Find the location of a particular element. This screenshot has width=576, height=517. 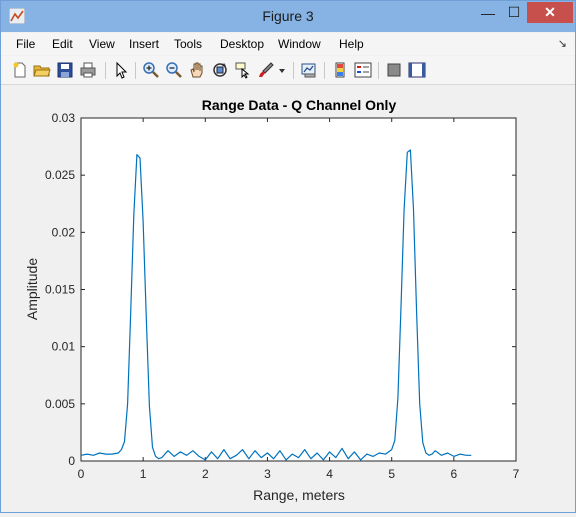

link-plot-icon is located at coordinates (309, 70).